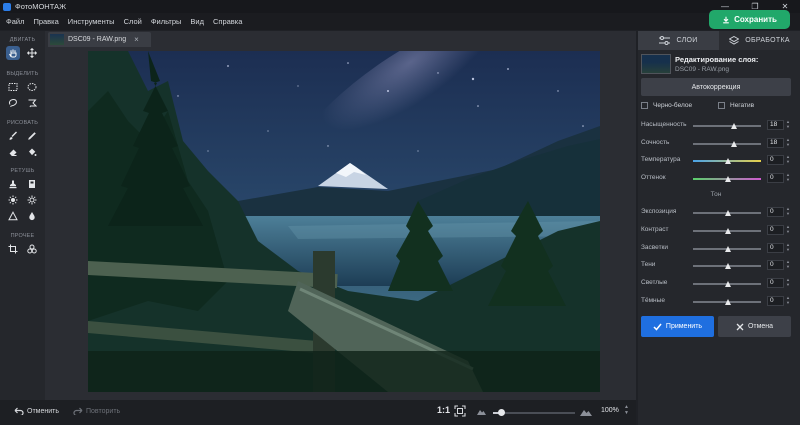  Describe the element at coordinates (32, 136) in the screenshot. I see `pencil-tool` at that location.